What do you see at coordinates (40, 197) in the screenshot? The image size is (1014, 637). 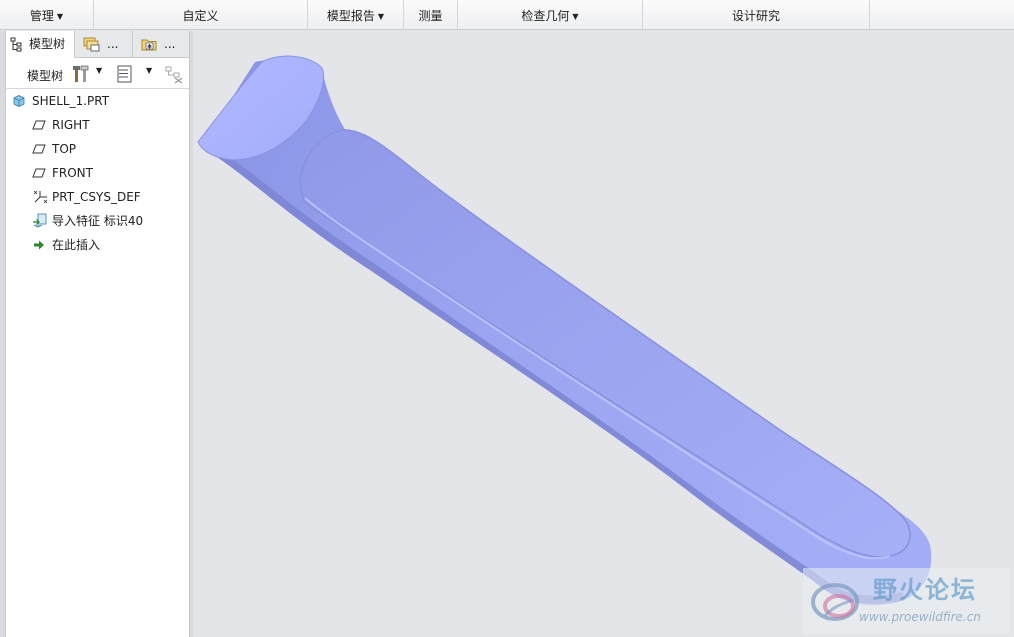 I see `csys-icon` at bounding box center [40, 197].